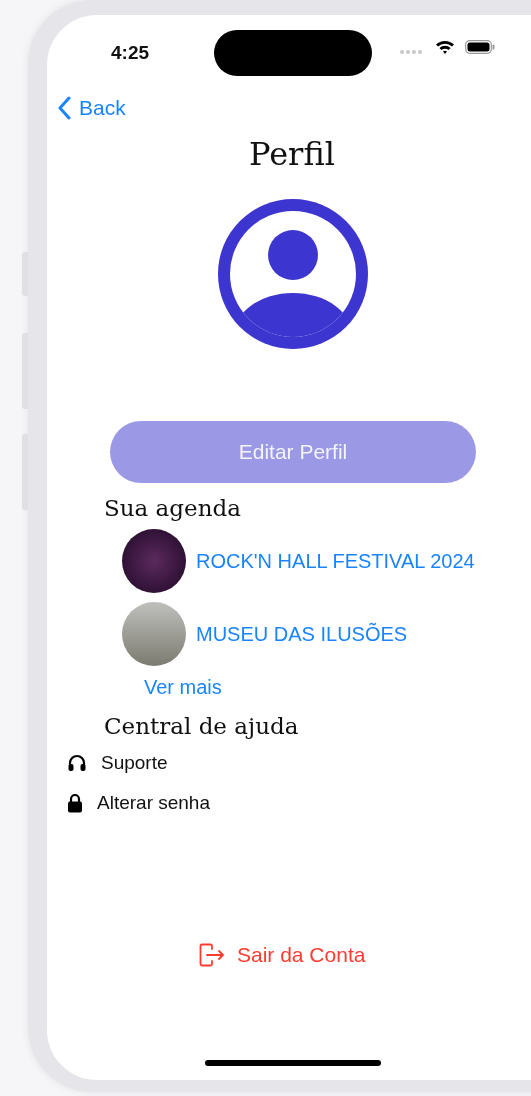 This screenshot has width=531, height=1096. Describe the element at coordinates (64, 108) in the screenshot. I see `chevron-left-icon` at that location.